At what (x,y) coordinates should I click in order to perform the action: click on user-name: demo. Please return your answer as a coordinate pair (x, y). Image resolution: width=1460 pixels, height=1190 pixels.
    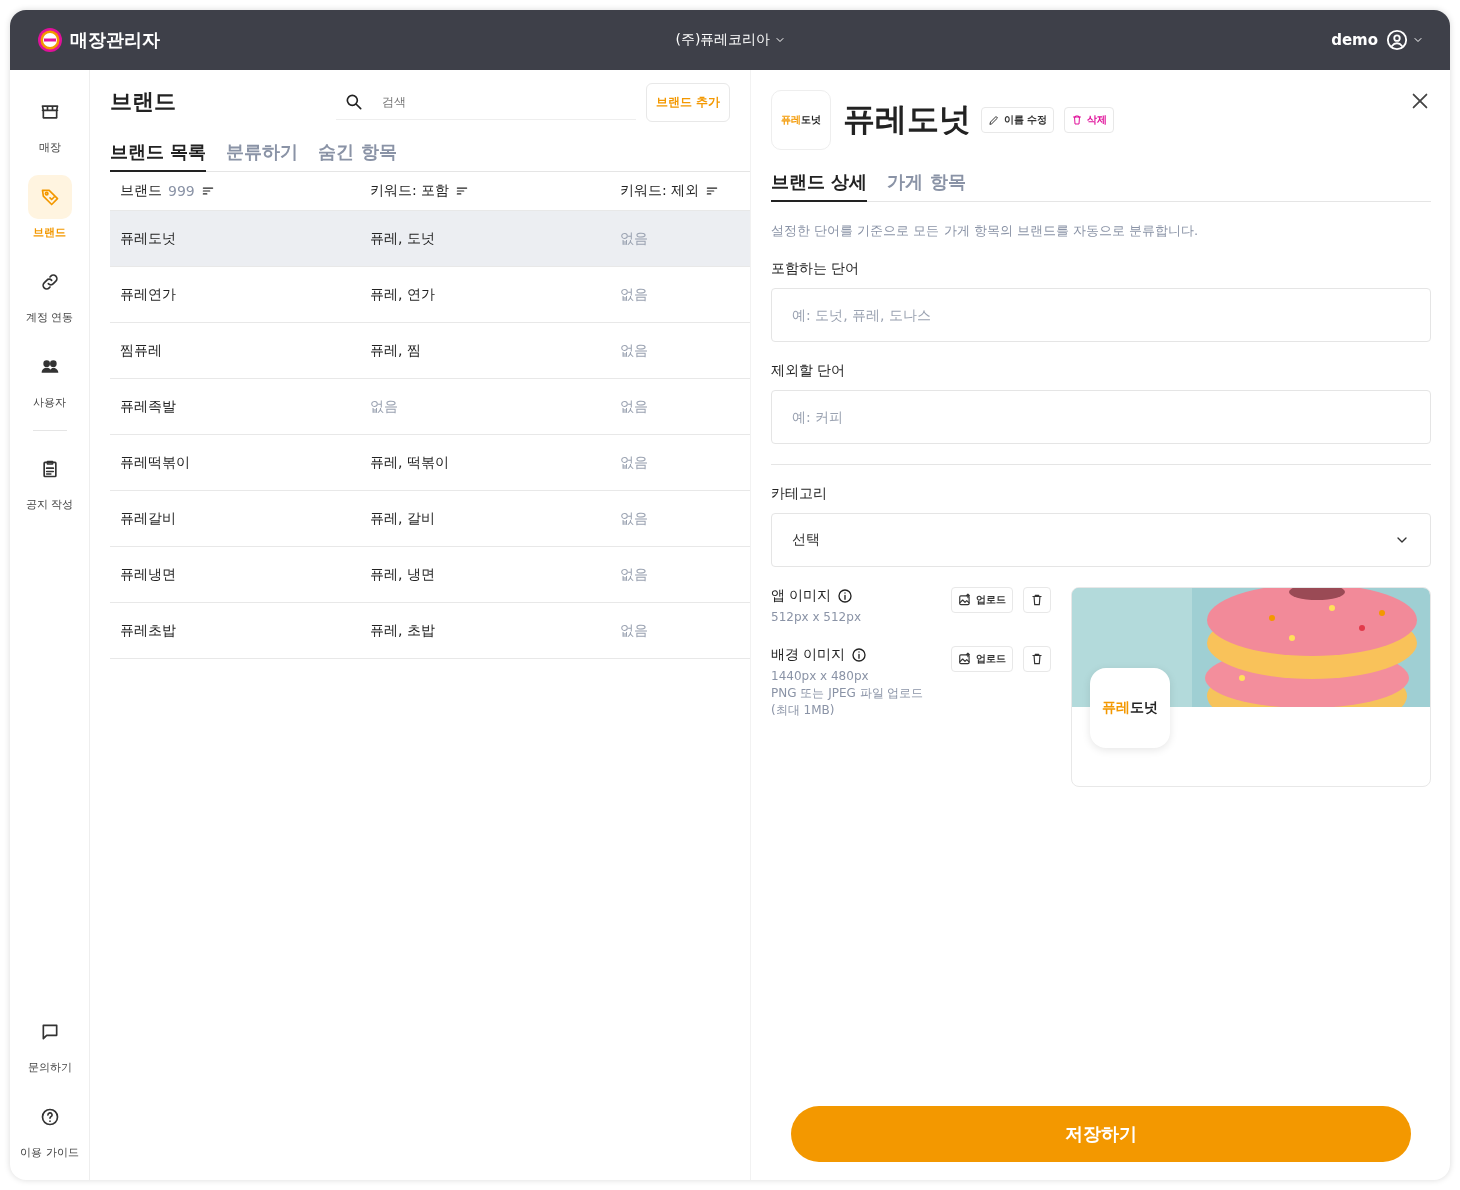
    Looking at the image, I should click on (1354, 40).